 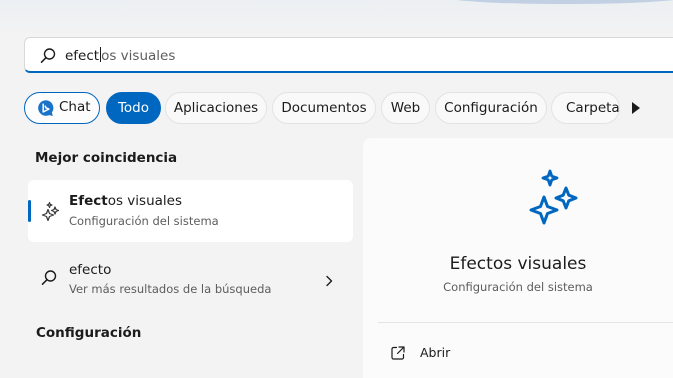 What do you see at coordinates (170, 289) in the screenshot?
I see `web-suggestion-subtitle: Ver más resultados de la búsqueda` at bounding box center [170, 289].